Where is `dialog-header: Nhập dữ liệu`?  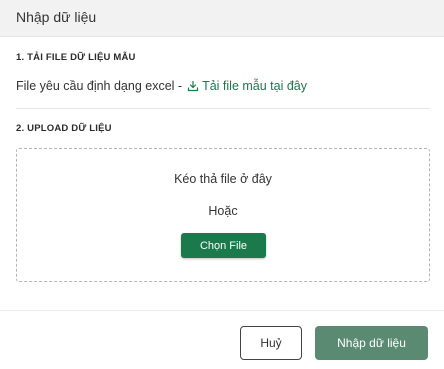 dialog-header: Nhập dữ liệu is located at coordinates (222, 18).